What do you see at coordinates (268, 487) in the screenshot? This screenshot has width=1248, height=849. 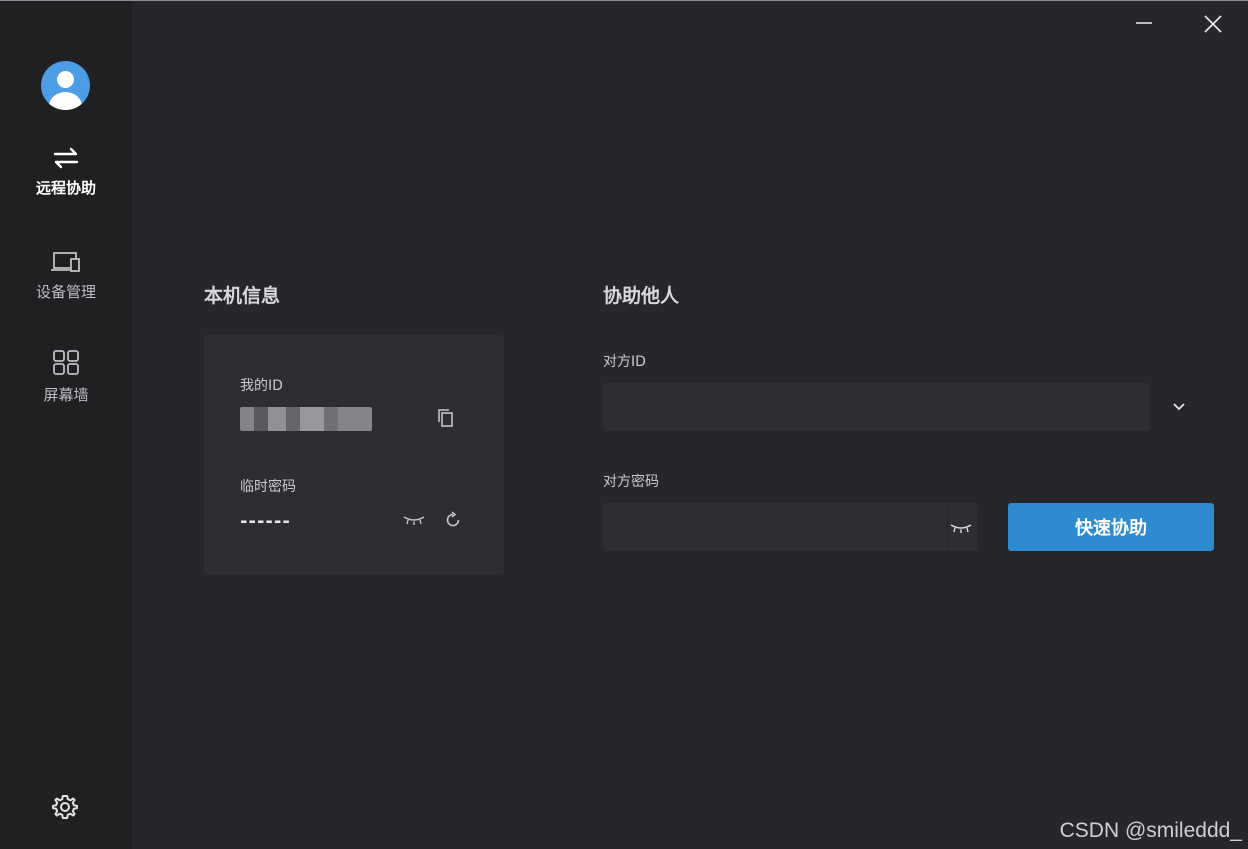 I see `temp-password-label: 临时密码` at bounding box center [268, 487].